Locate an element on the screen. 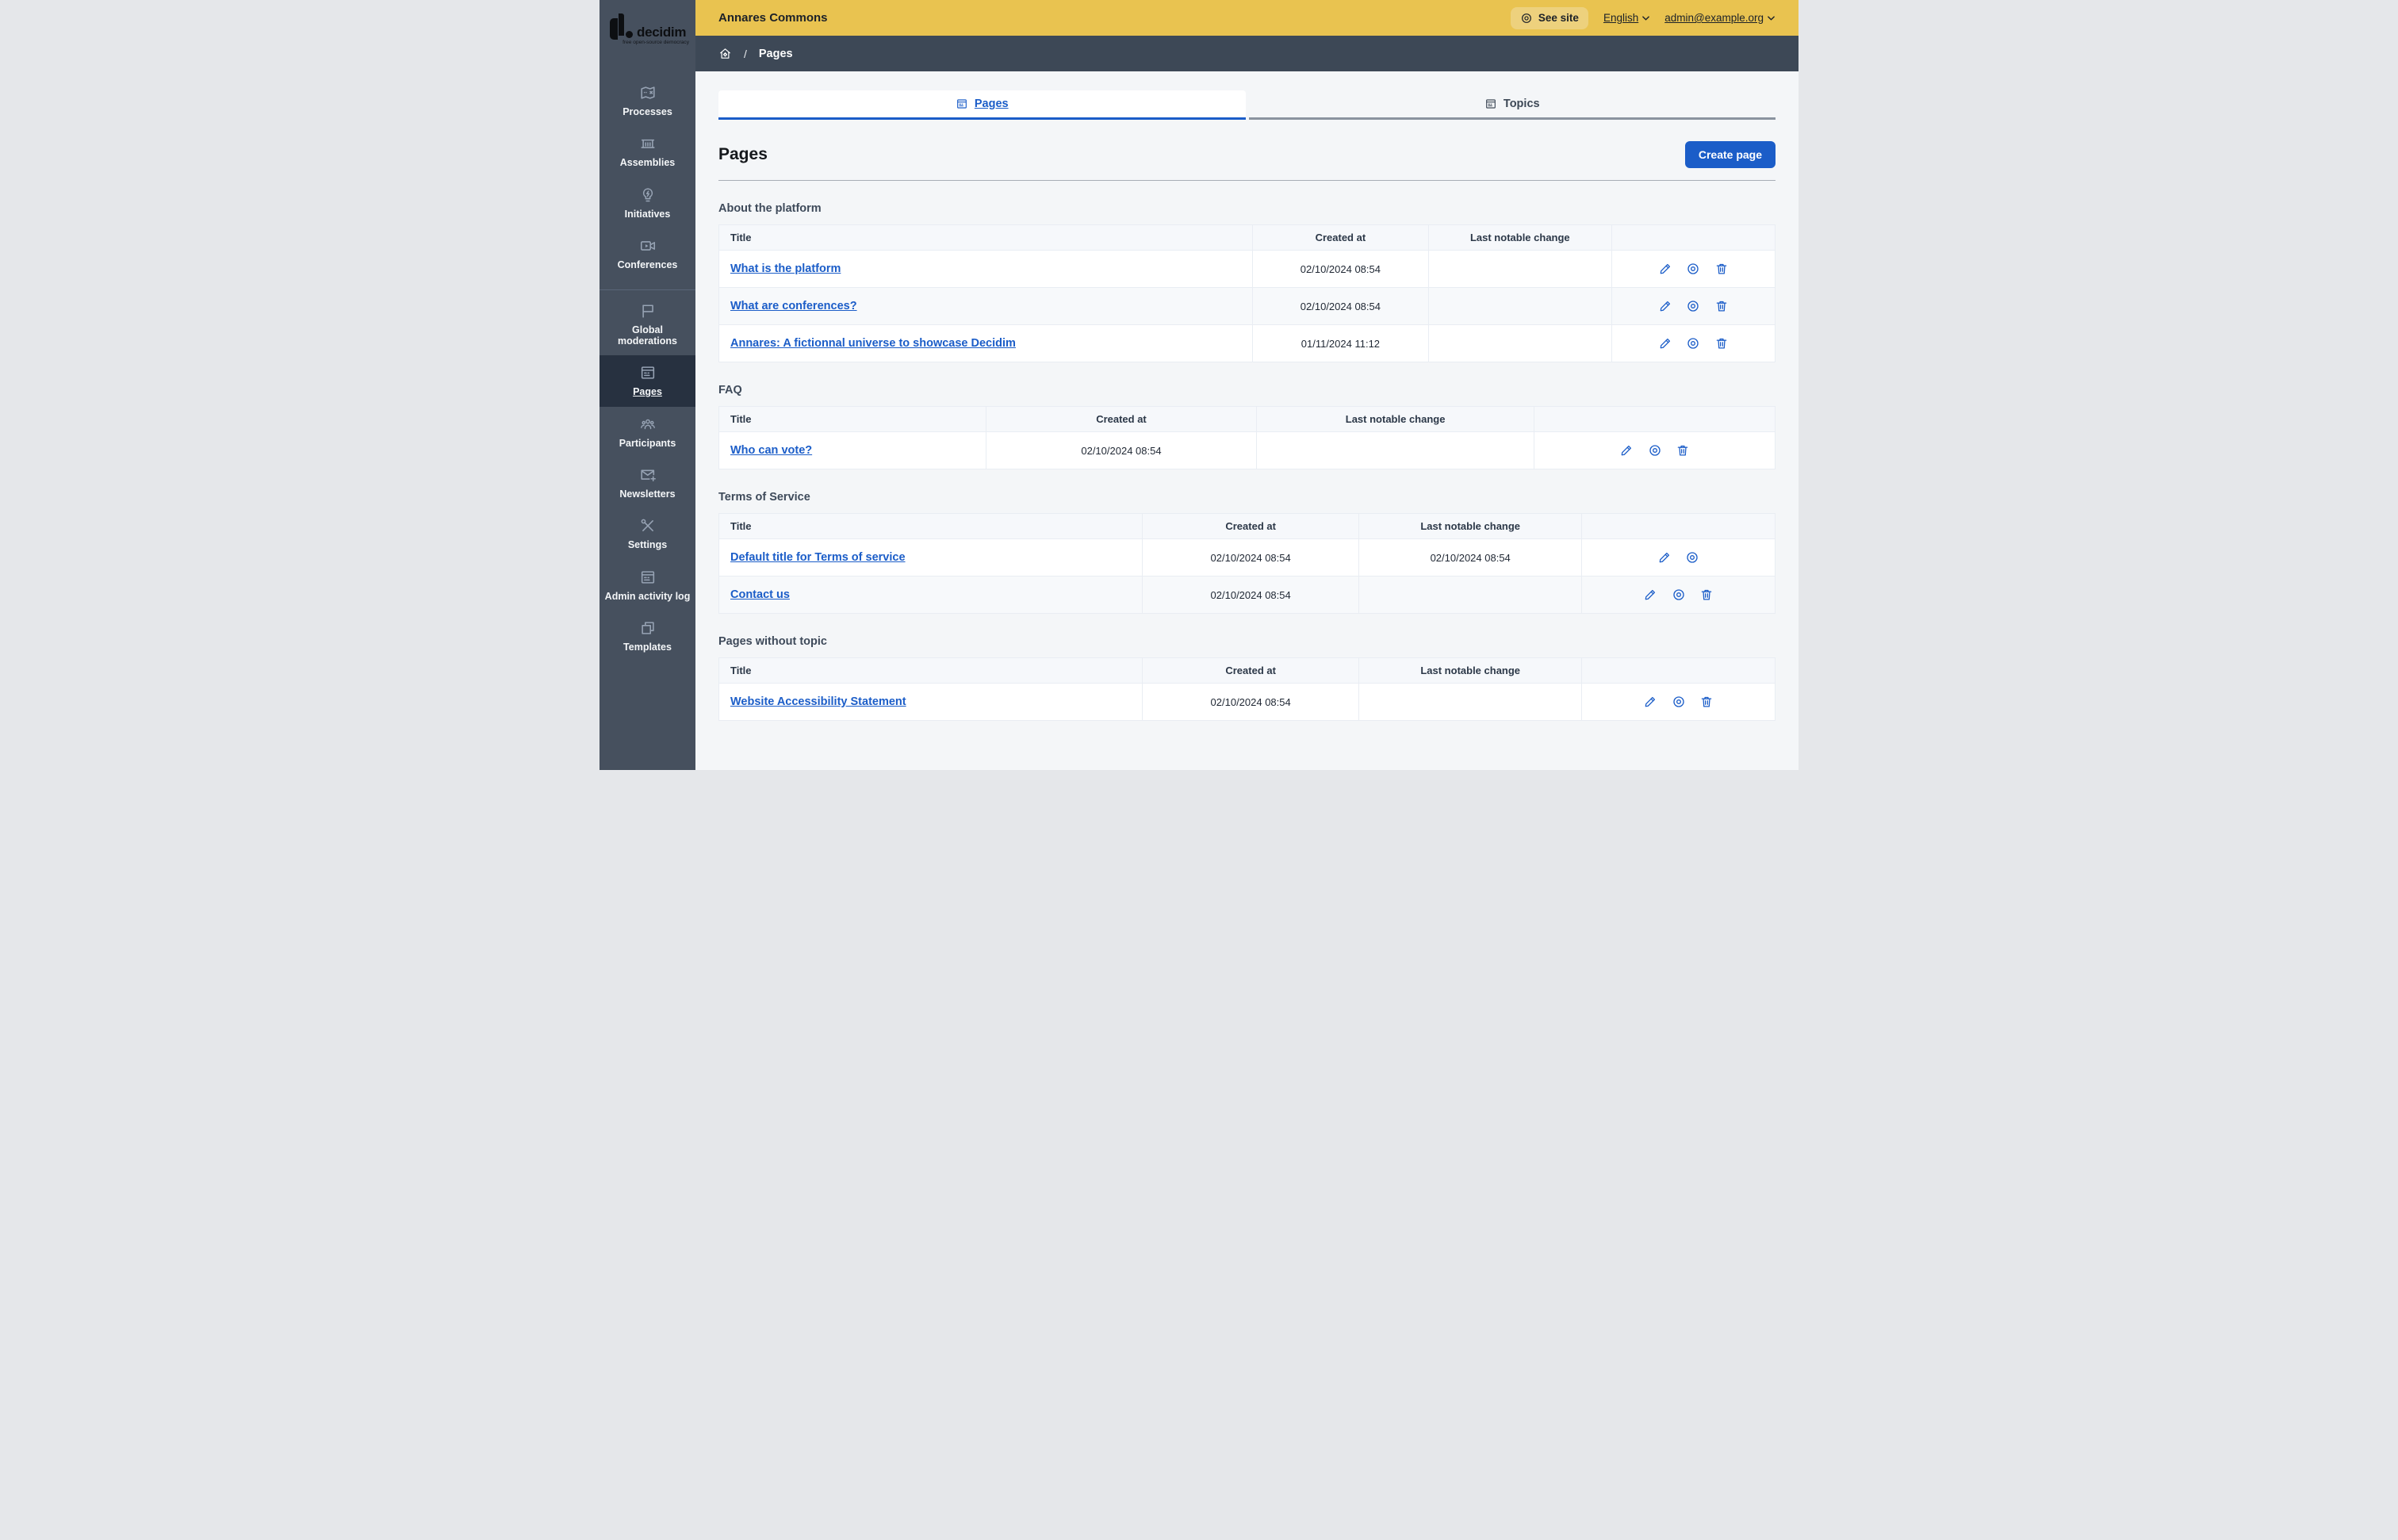 Image resolution: width=2398 pixels, height=1540 pixels. sidebar-item-initiatives: Initiatives is located at coordinates (648, 203).